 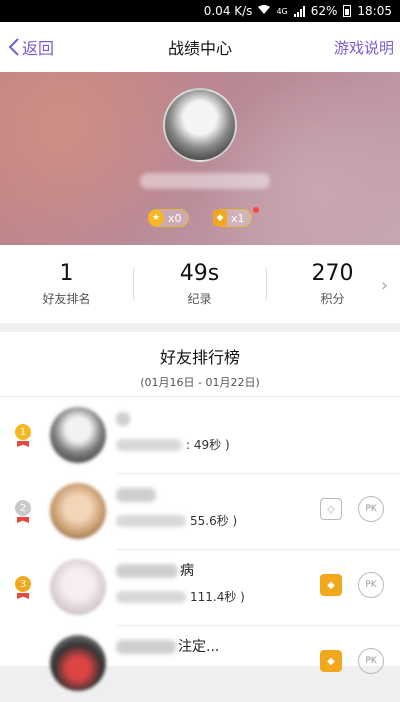 What do you see at coordinates (175, 218) in the screenshot?
I see `gem-count: x0` at bounding box center [175, 218].